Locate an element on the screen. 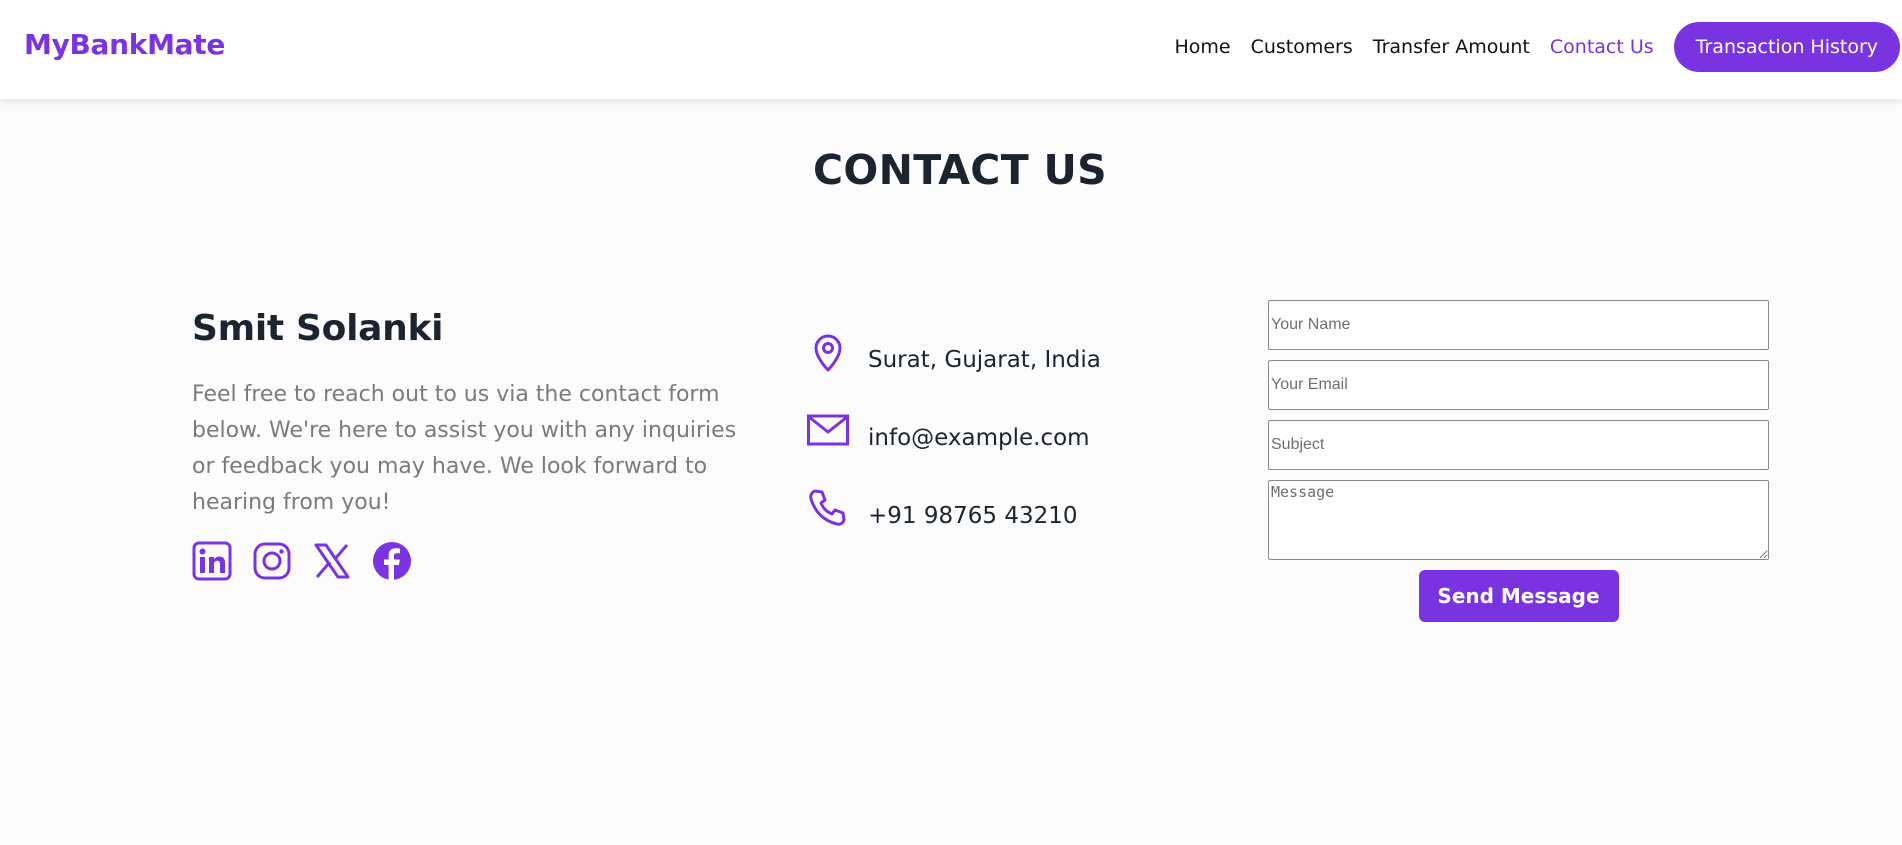  page-title: CONTACT US is located at coordinates (960, 170).